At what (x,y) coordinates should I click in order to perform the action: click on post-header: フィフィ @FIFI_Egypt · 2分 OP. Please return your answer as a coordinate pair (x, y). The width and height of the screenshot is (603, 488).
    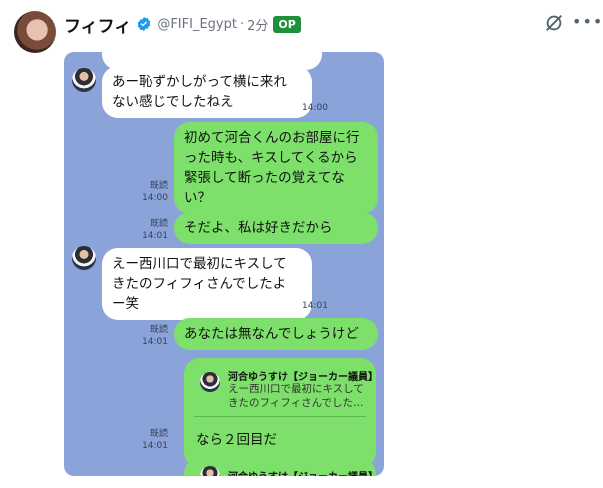
    Looking at the image, I should click on (182, 24).